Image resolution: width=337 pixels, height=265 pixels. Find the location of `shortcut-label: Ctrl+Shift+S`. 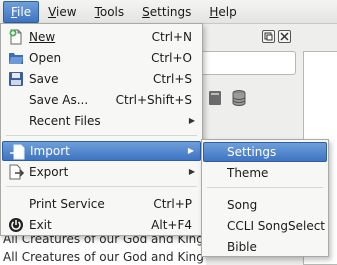

shortcut-label: Ctrl+Shift+S is located at coordinates (153, 100).